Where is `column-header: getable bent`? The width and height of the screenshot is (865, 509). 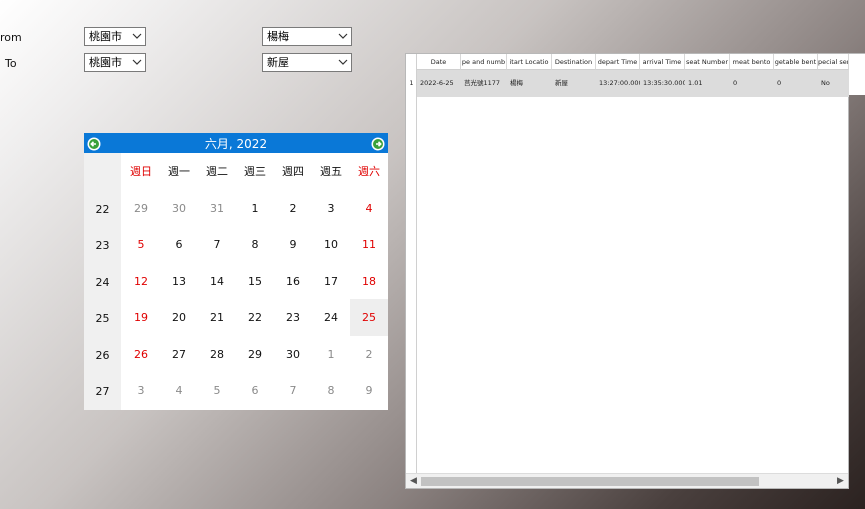 column-header: getable bent is located at coordinates (796, 62).